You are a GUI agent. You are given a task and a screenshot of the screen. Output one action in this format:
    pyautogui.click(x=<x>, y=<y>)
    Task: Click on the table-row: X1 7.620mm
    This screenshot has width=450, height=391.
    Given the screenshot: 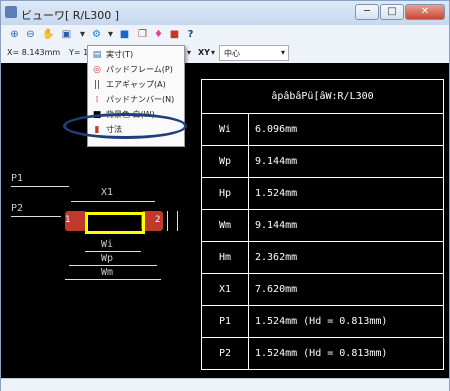 What is the action you would take?
    pyautogui.click(x=322, y=289)
    